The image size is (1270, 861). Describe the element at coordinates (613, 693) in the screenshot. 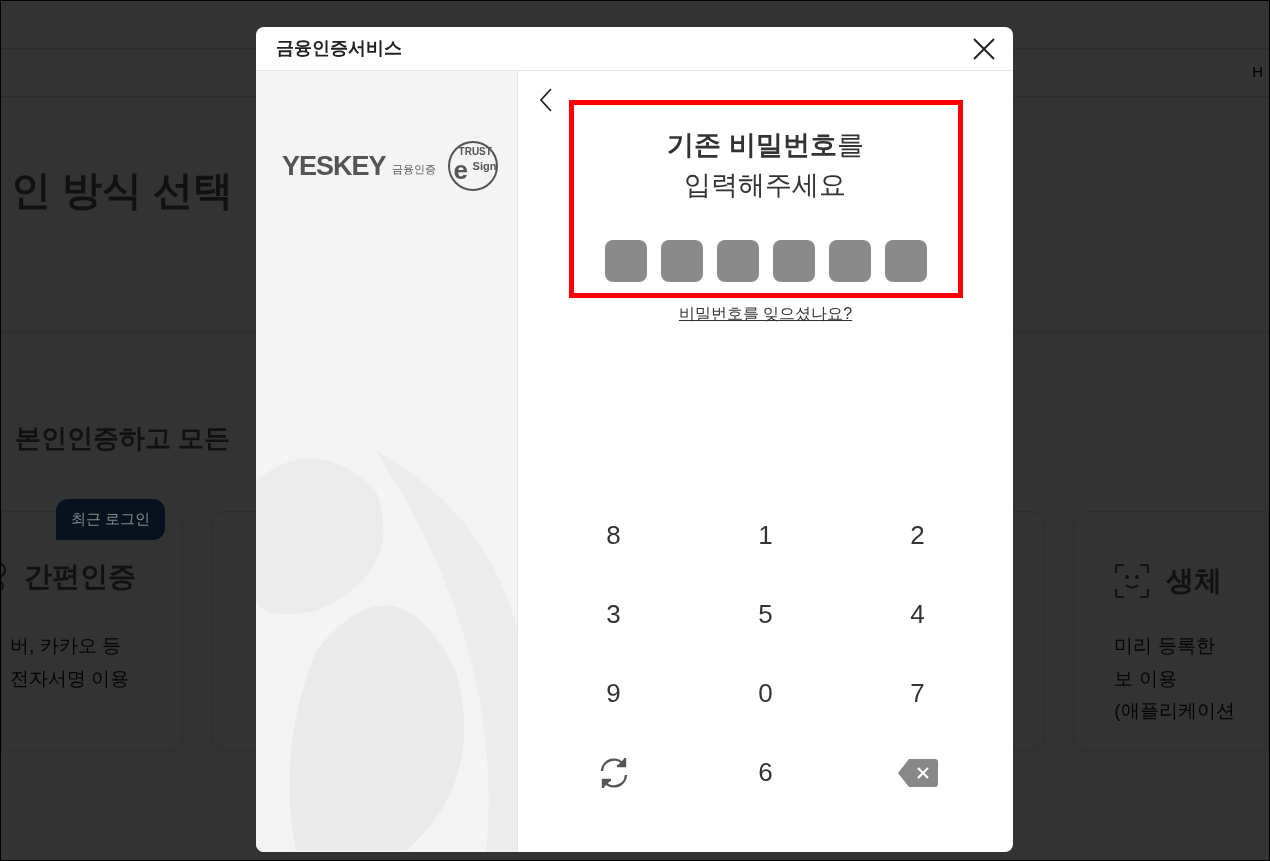

I see `keypad-key: 9` at that location.